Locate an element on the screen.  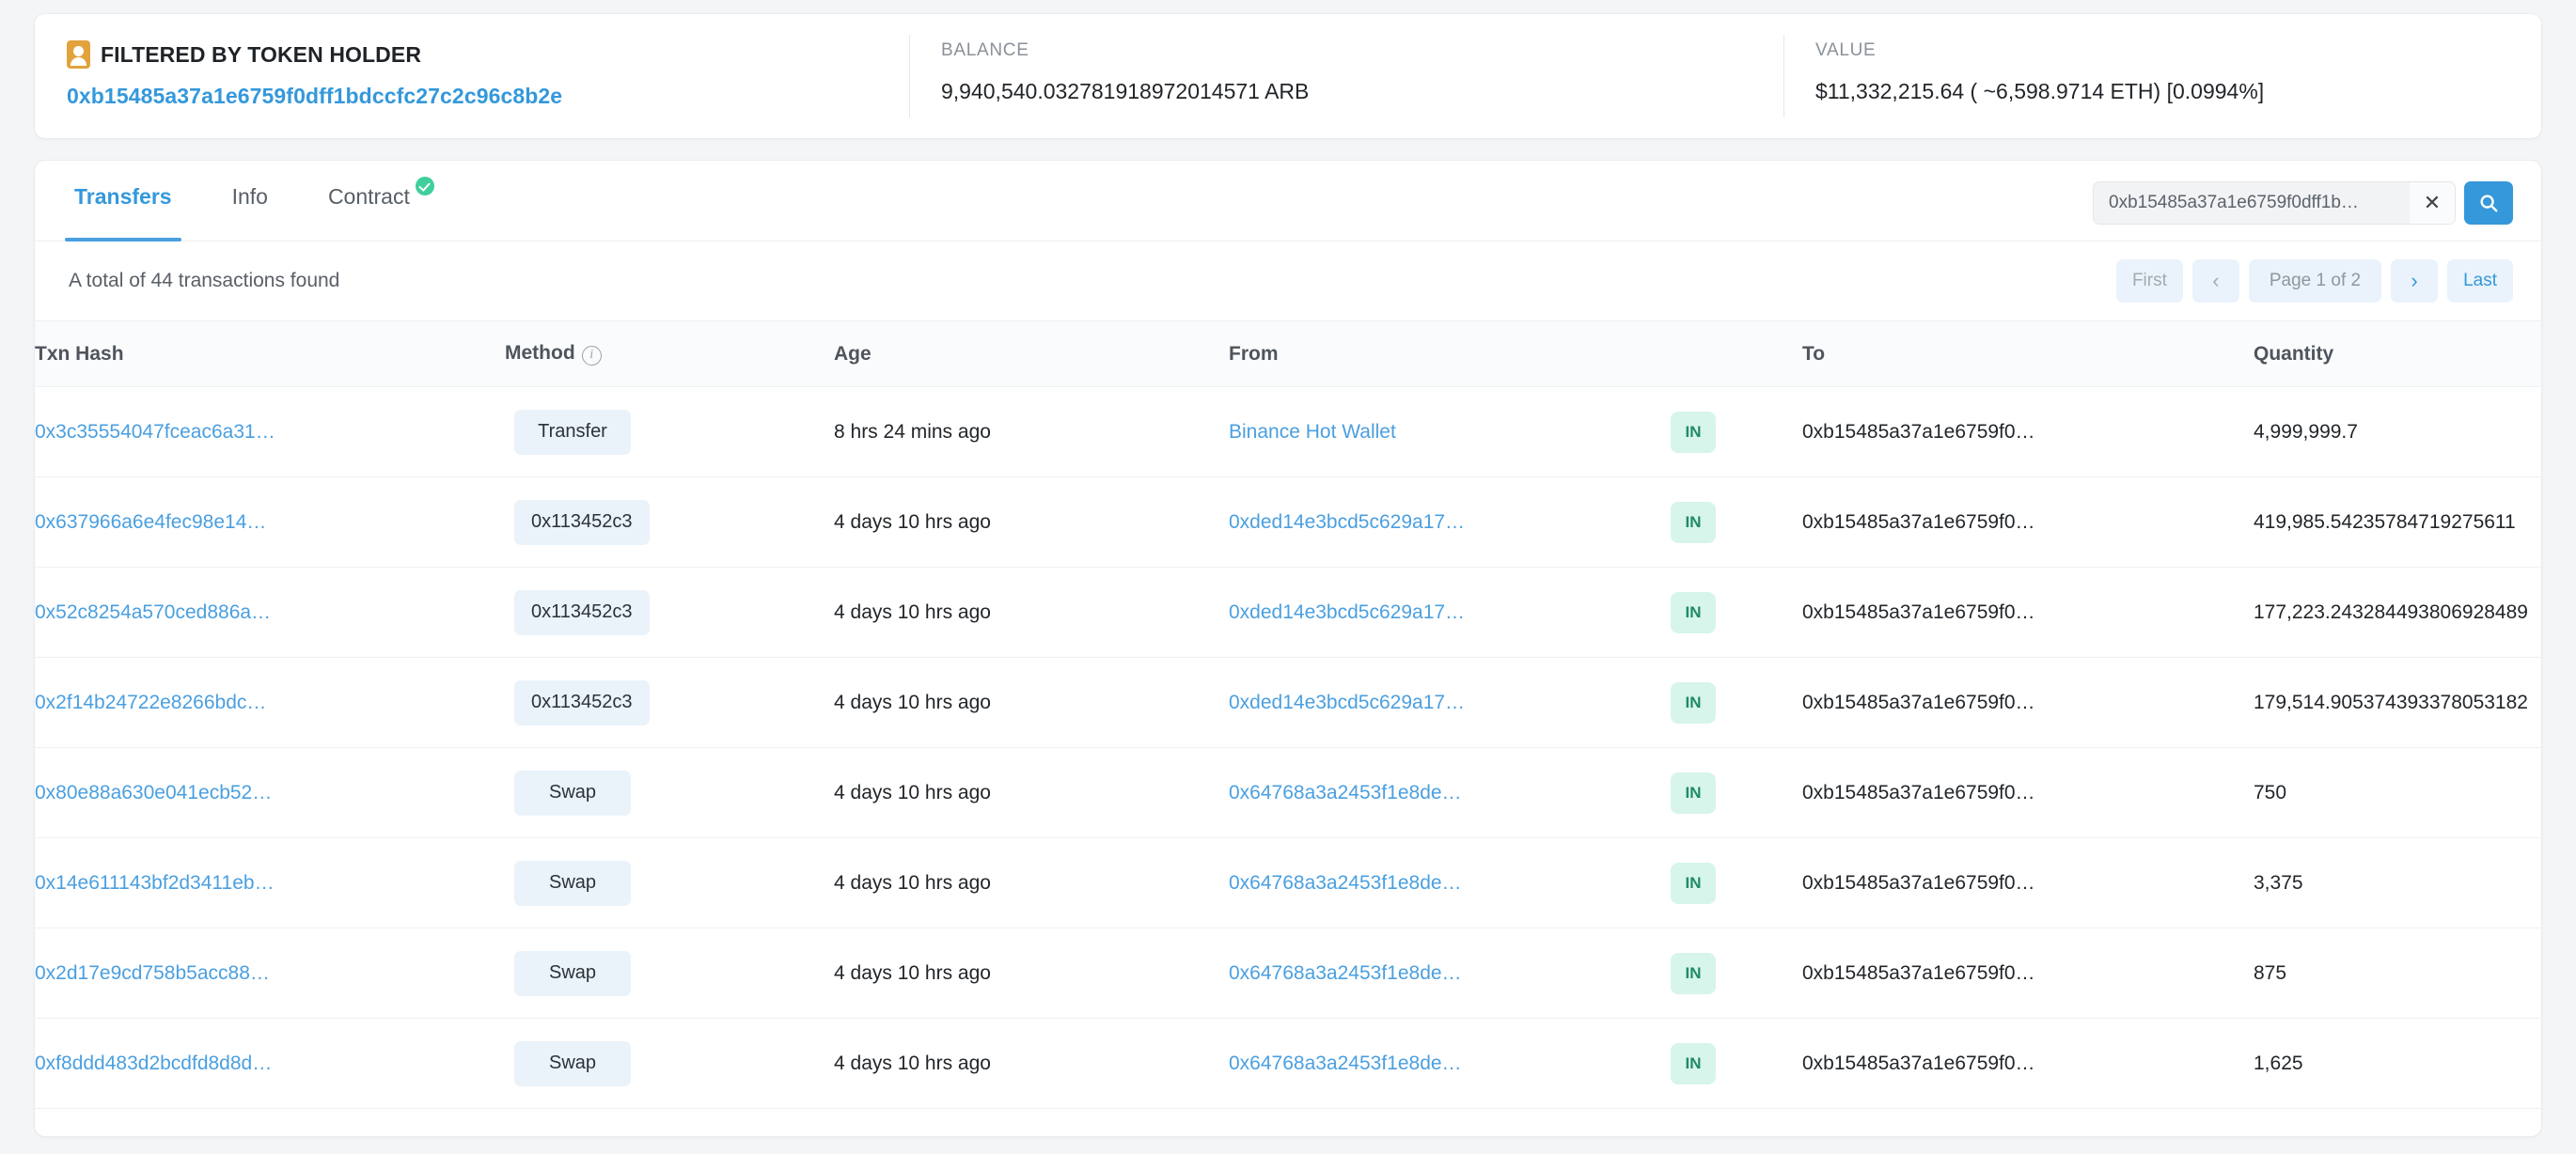
address-book-icon is located at coordinates (78, 54).